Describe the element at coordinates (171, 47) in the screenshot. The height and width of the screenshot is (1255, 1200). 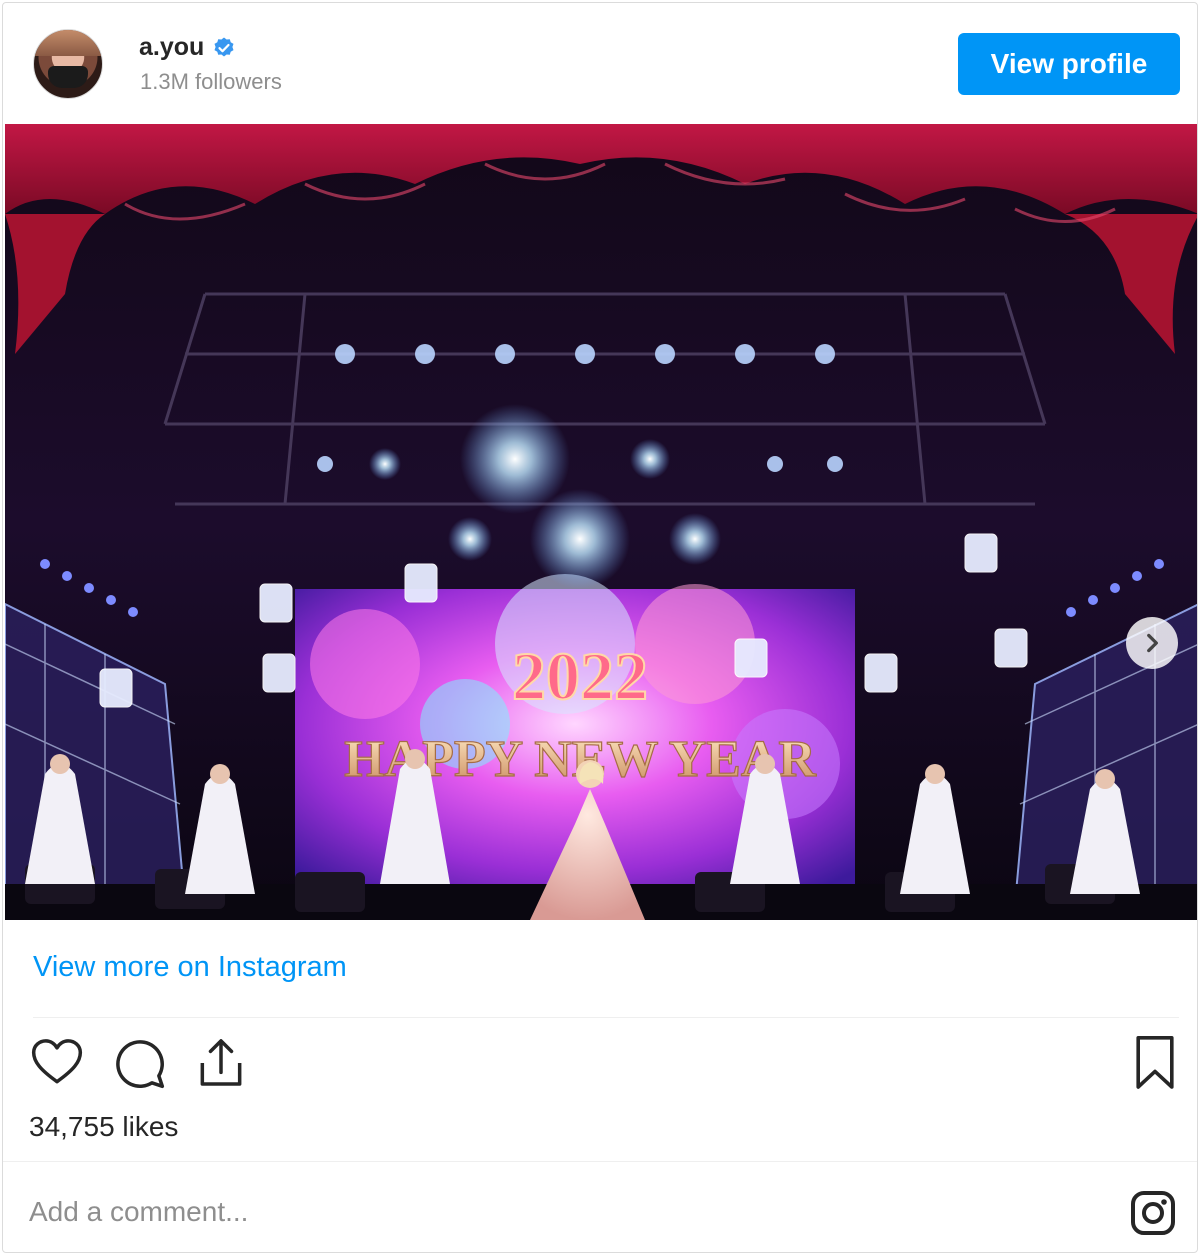
I see `username: a.you` at that location.